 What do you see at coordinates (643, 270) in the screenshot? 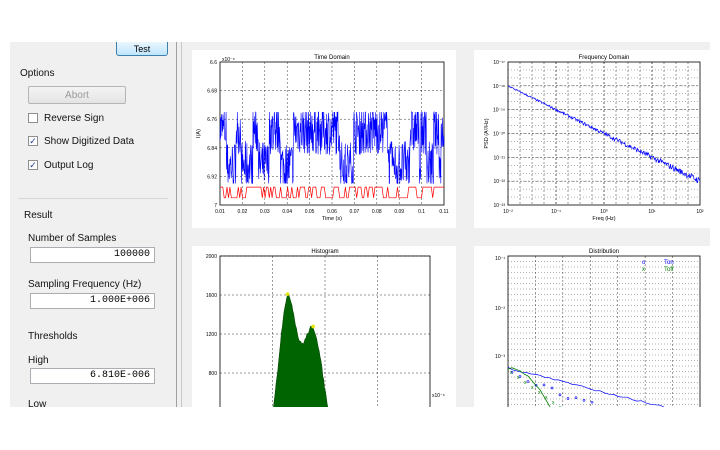
I see `legend-marker: x` at bounding box center [643, 270].